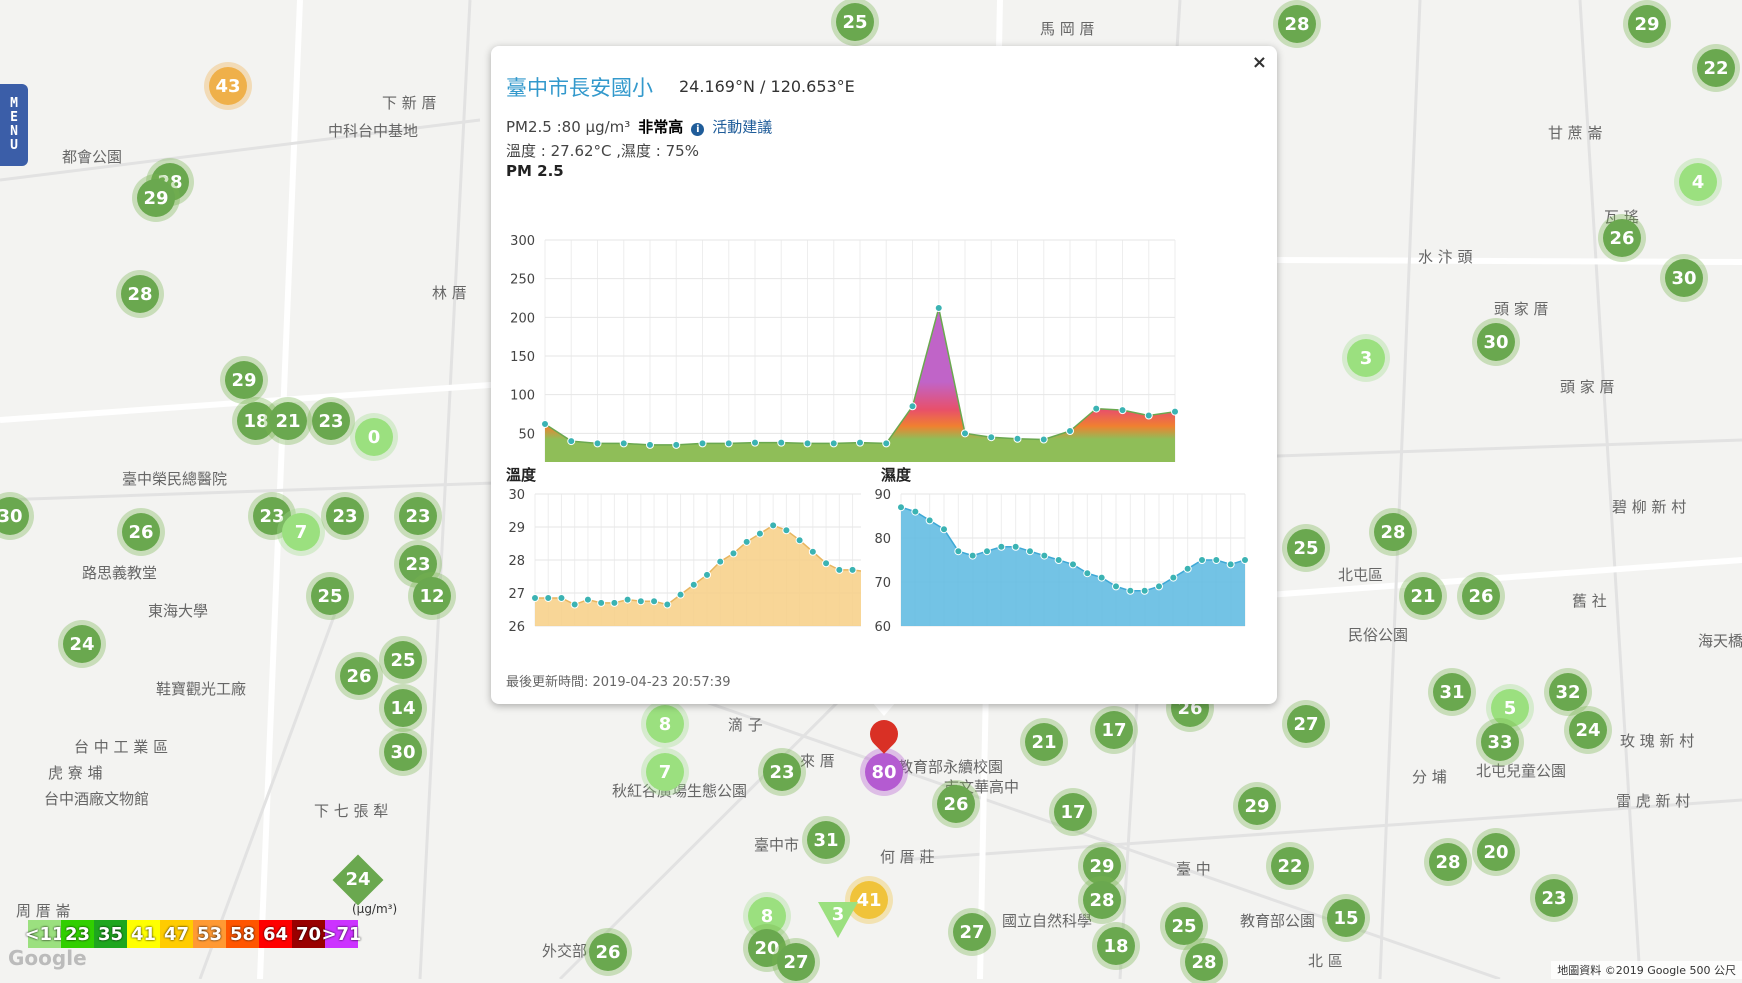  What do you see at coordinates (1346, 918) in the screenshot?
I see `station-marker: 15` at bounding box center [1346, 918].